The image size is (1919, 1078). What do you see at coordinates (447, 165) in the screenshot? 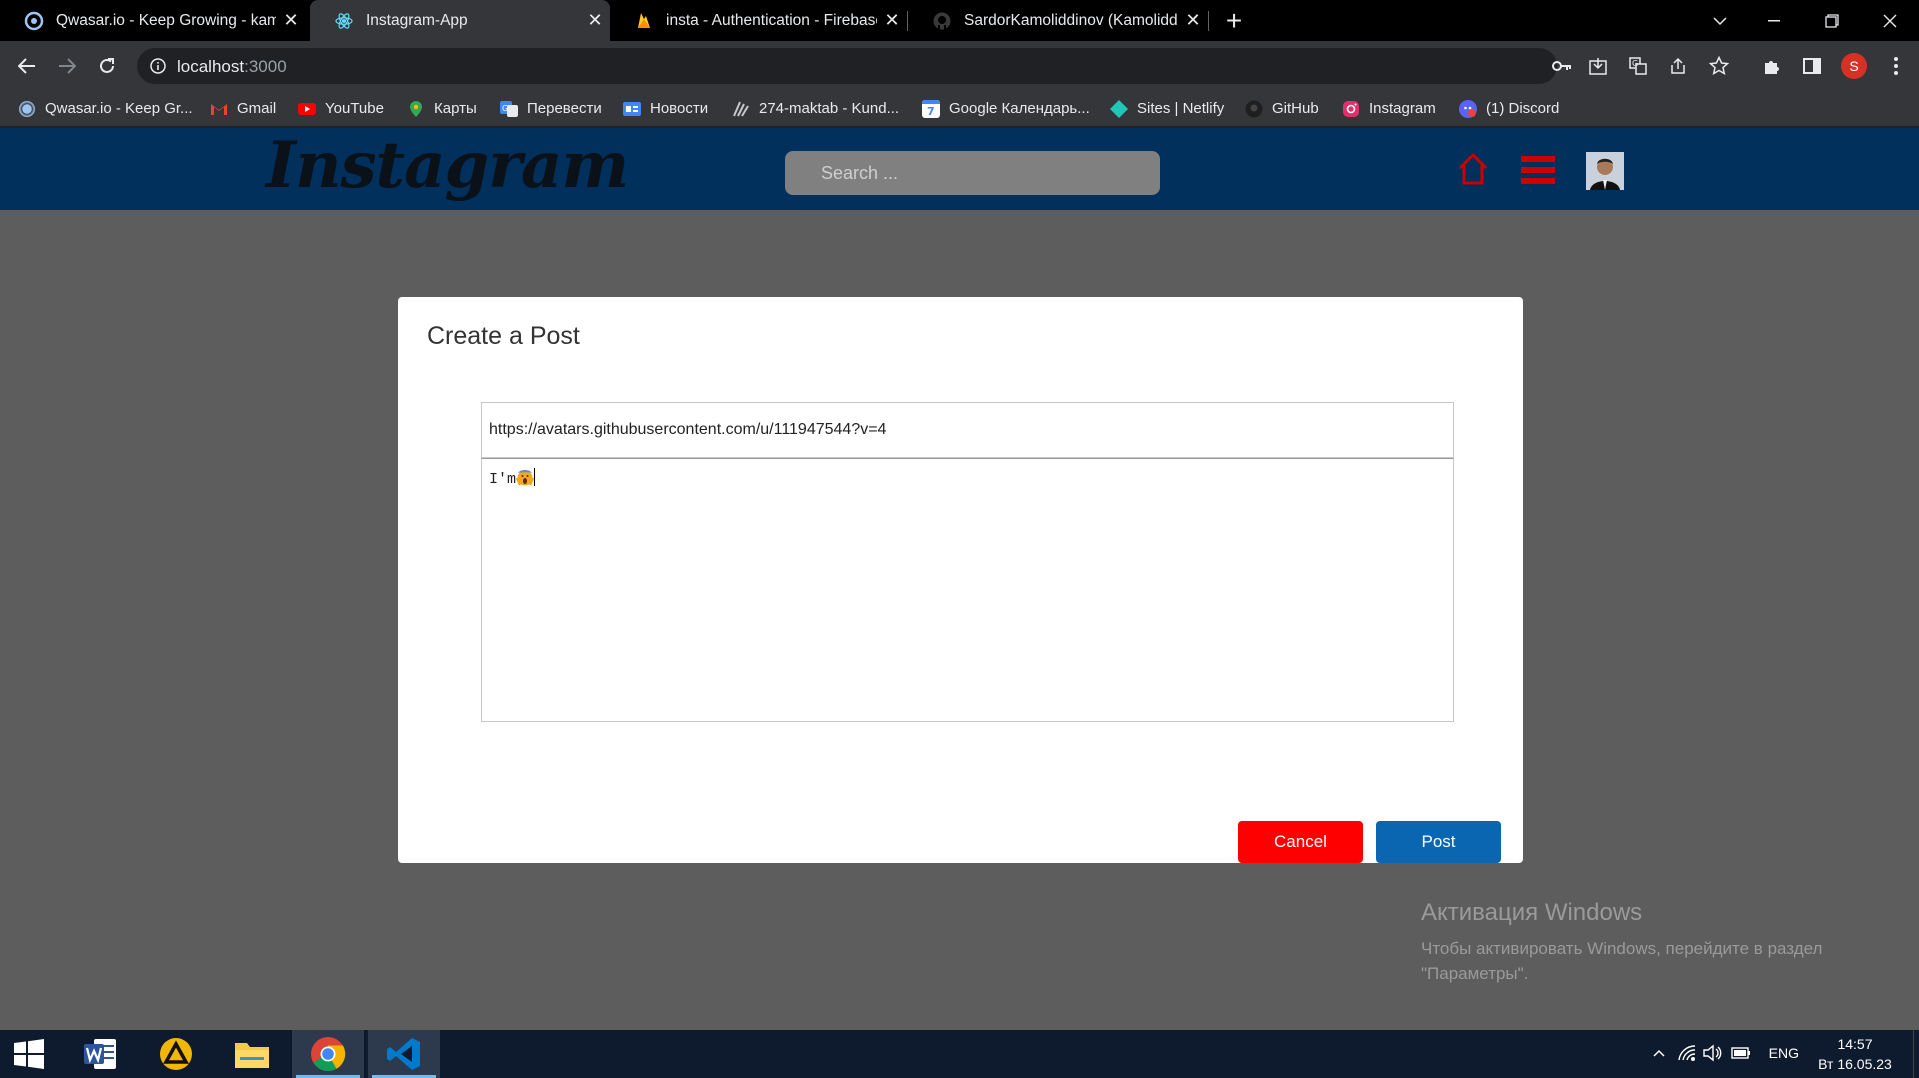
I see `instagram-logo: Instagram` at bounding box center [447, 165].